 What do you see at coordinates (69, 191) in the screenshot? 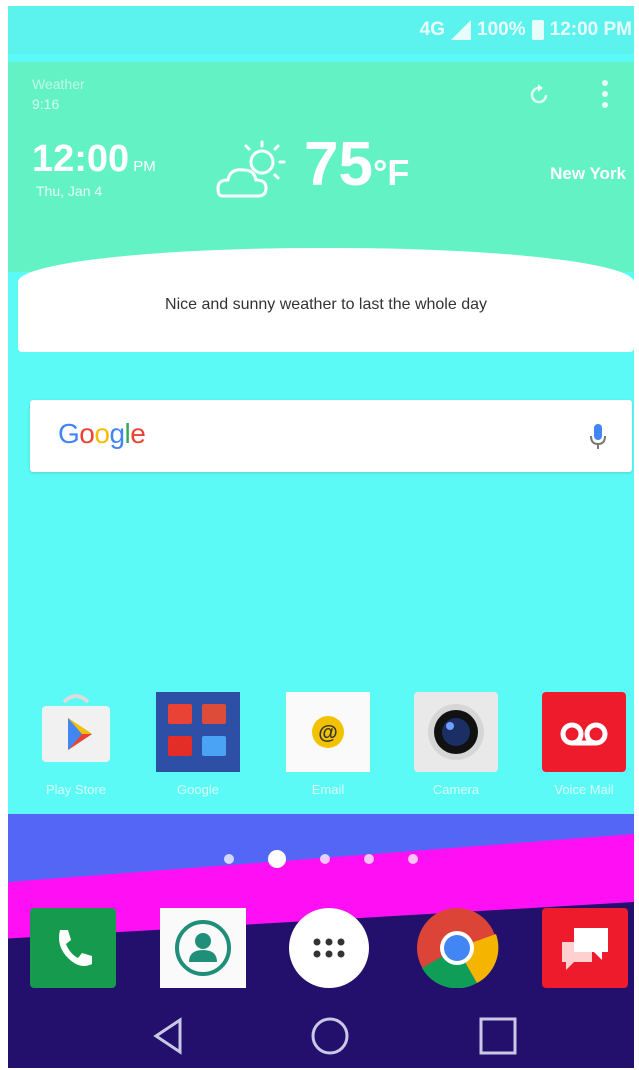
I see `widget-date: Thu, Jan 4` at bounding box center [69, 191].